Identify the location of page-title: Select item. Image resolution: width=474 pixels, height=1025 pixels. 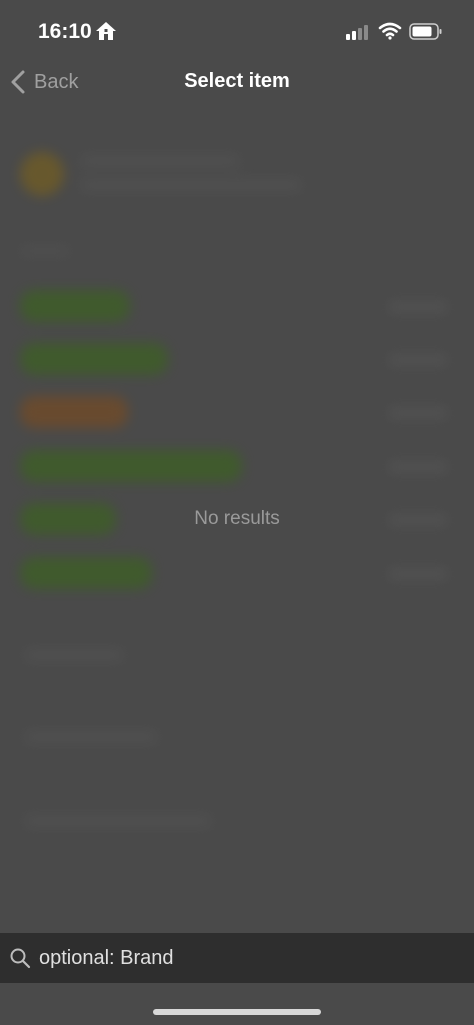
(237, 81).